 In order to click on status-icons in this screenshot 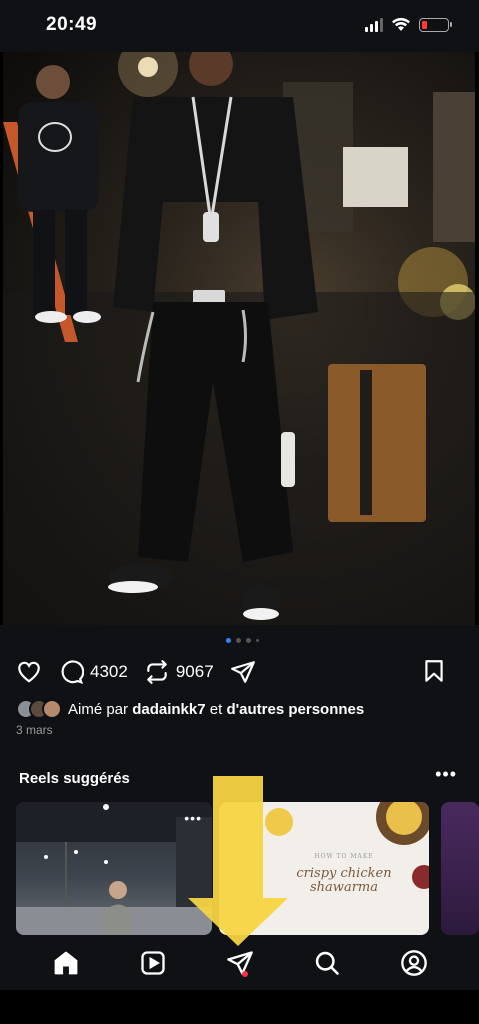, I will do `click(408, 24)`.